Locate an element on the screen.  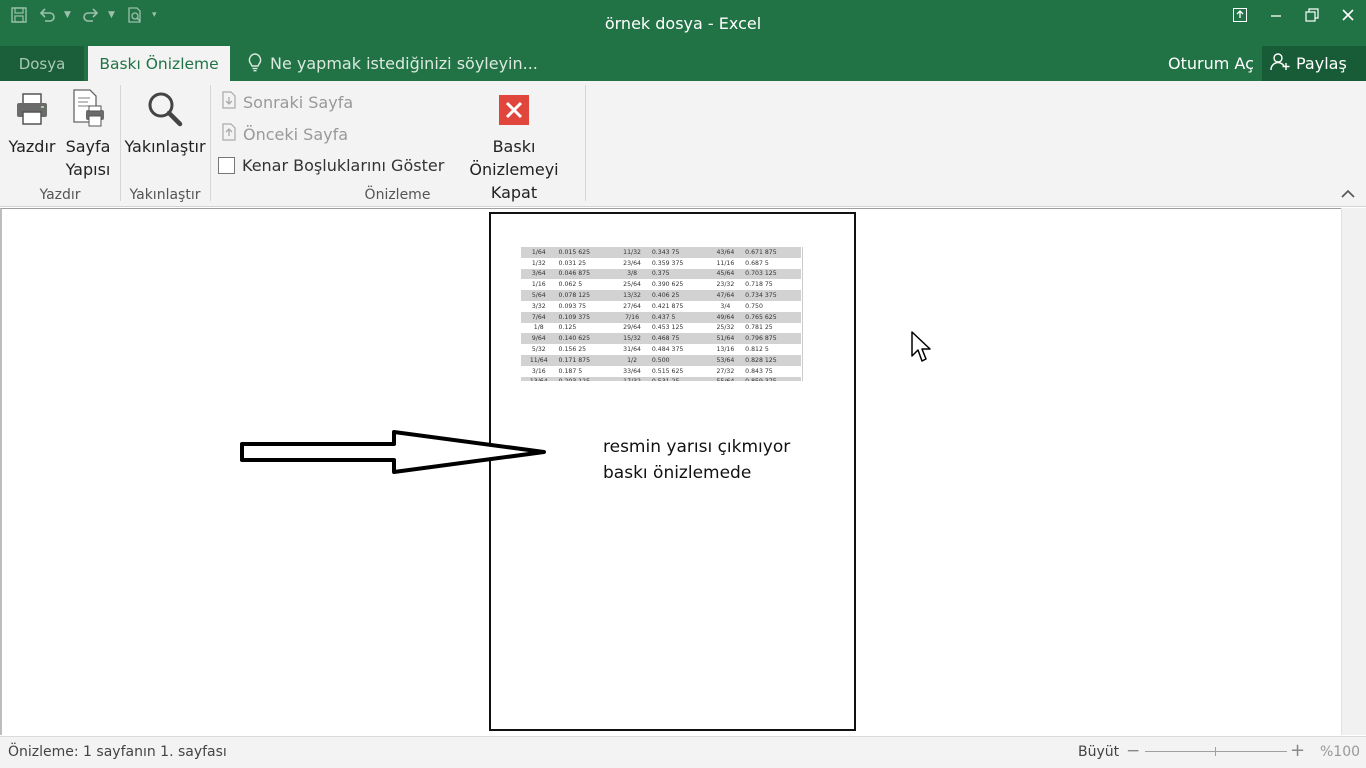
table-cell: 1/64 is located at coordinates (539, 252).